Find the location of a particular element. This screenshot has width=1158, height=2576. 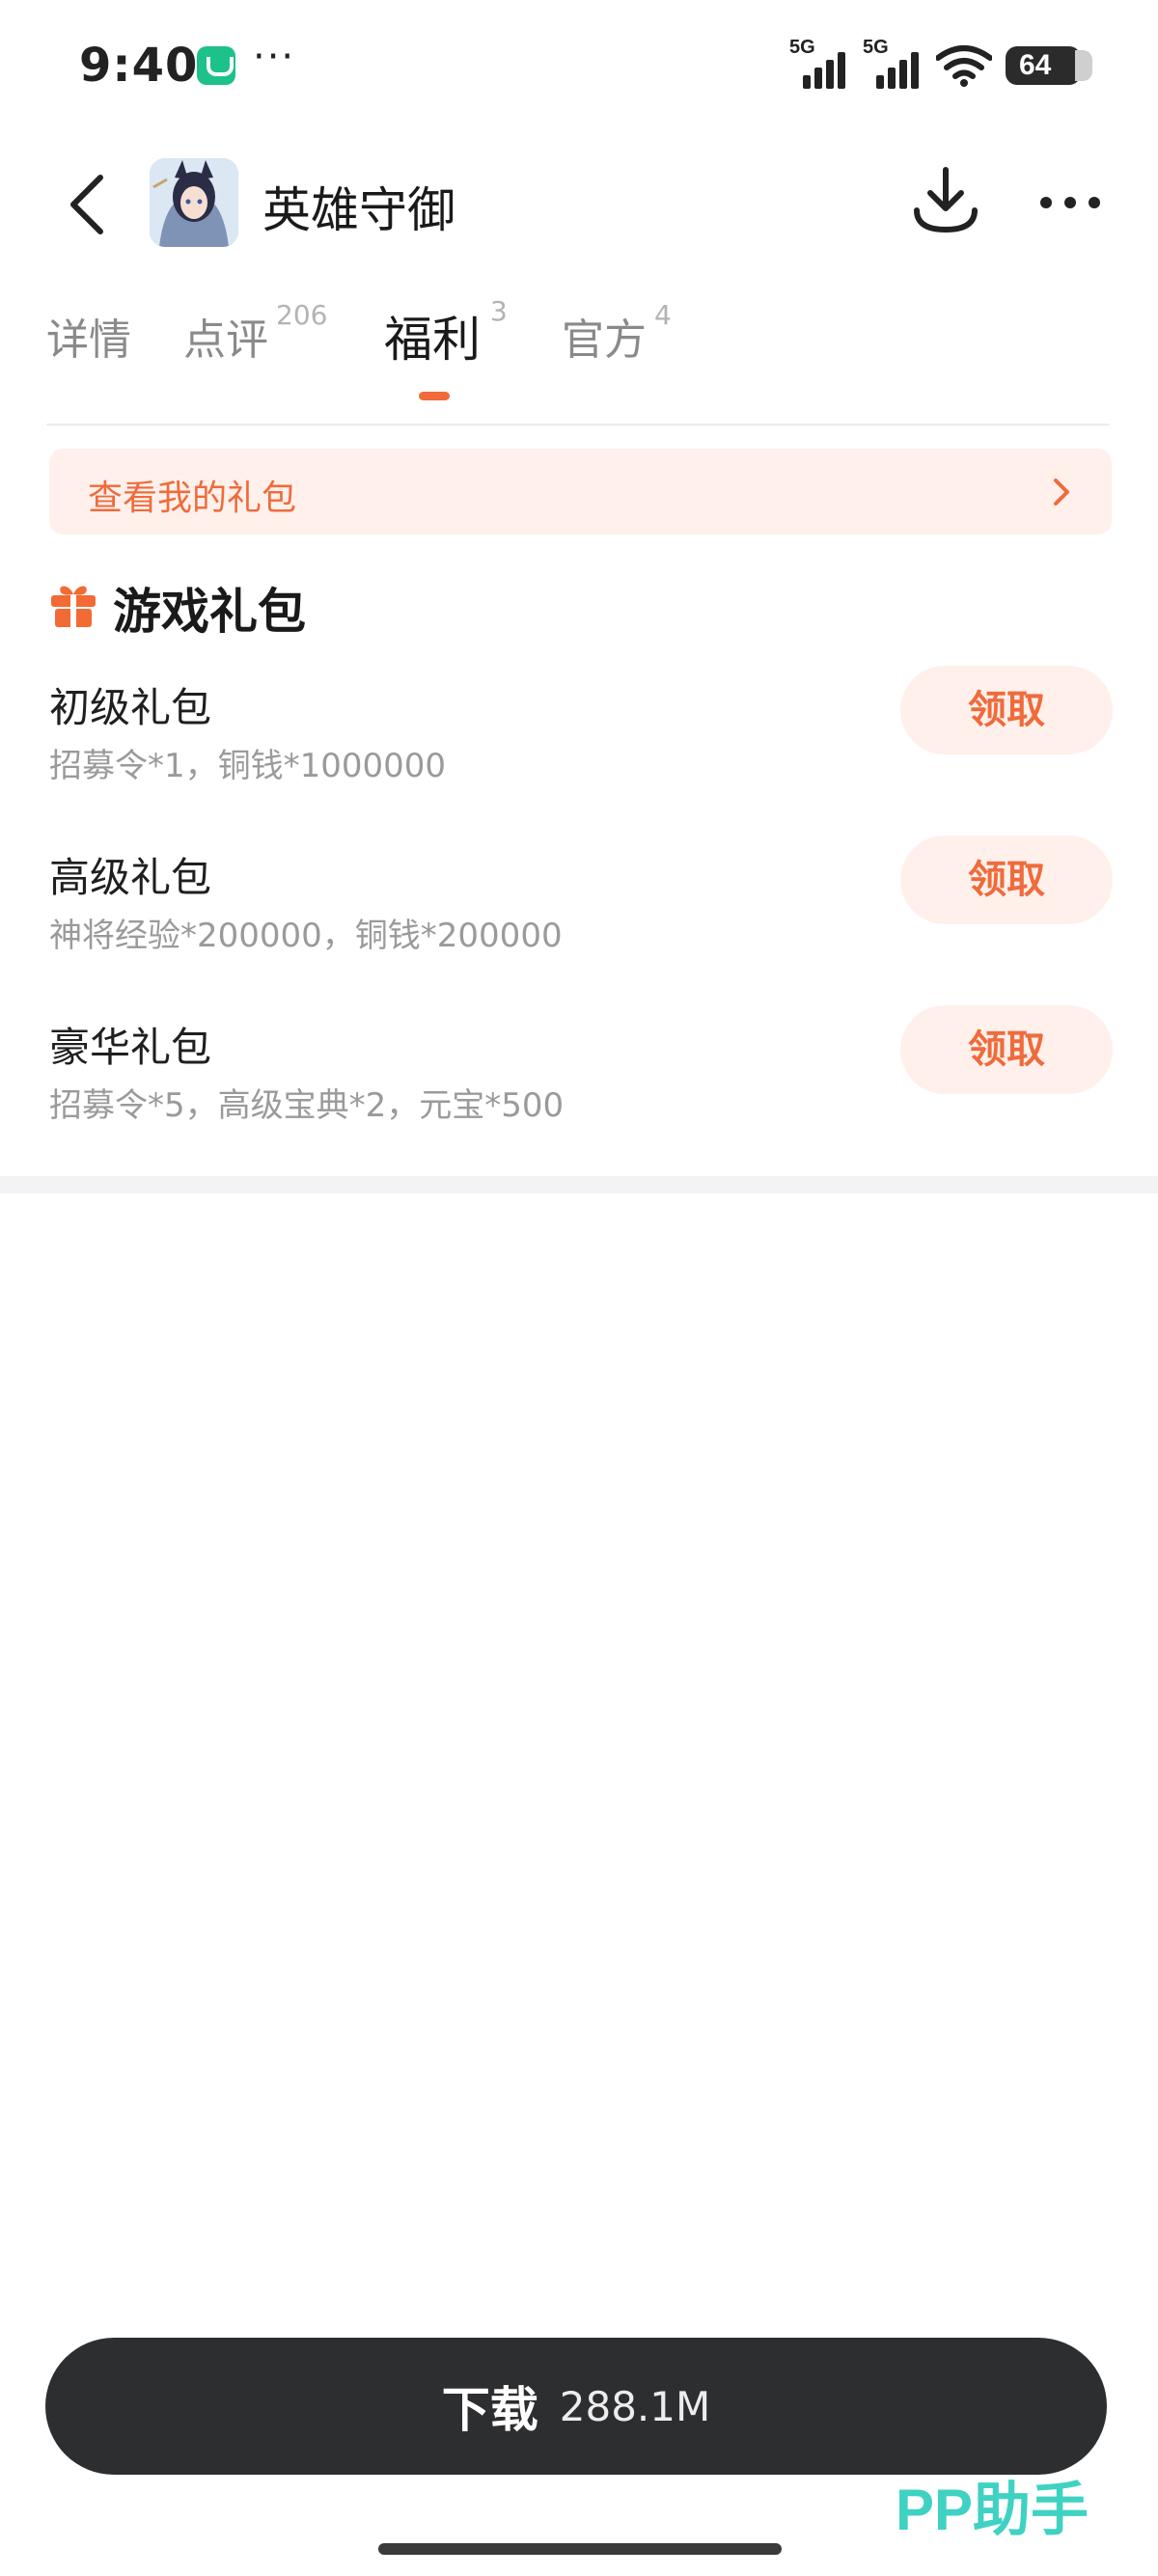

download-icon is located at coordinates (945, 200).